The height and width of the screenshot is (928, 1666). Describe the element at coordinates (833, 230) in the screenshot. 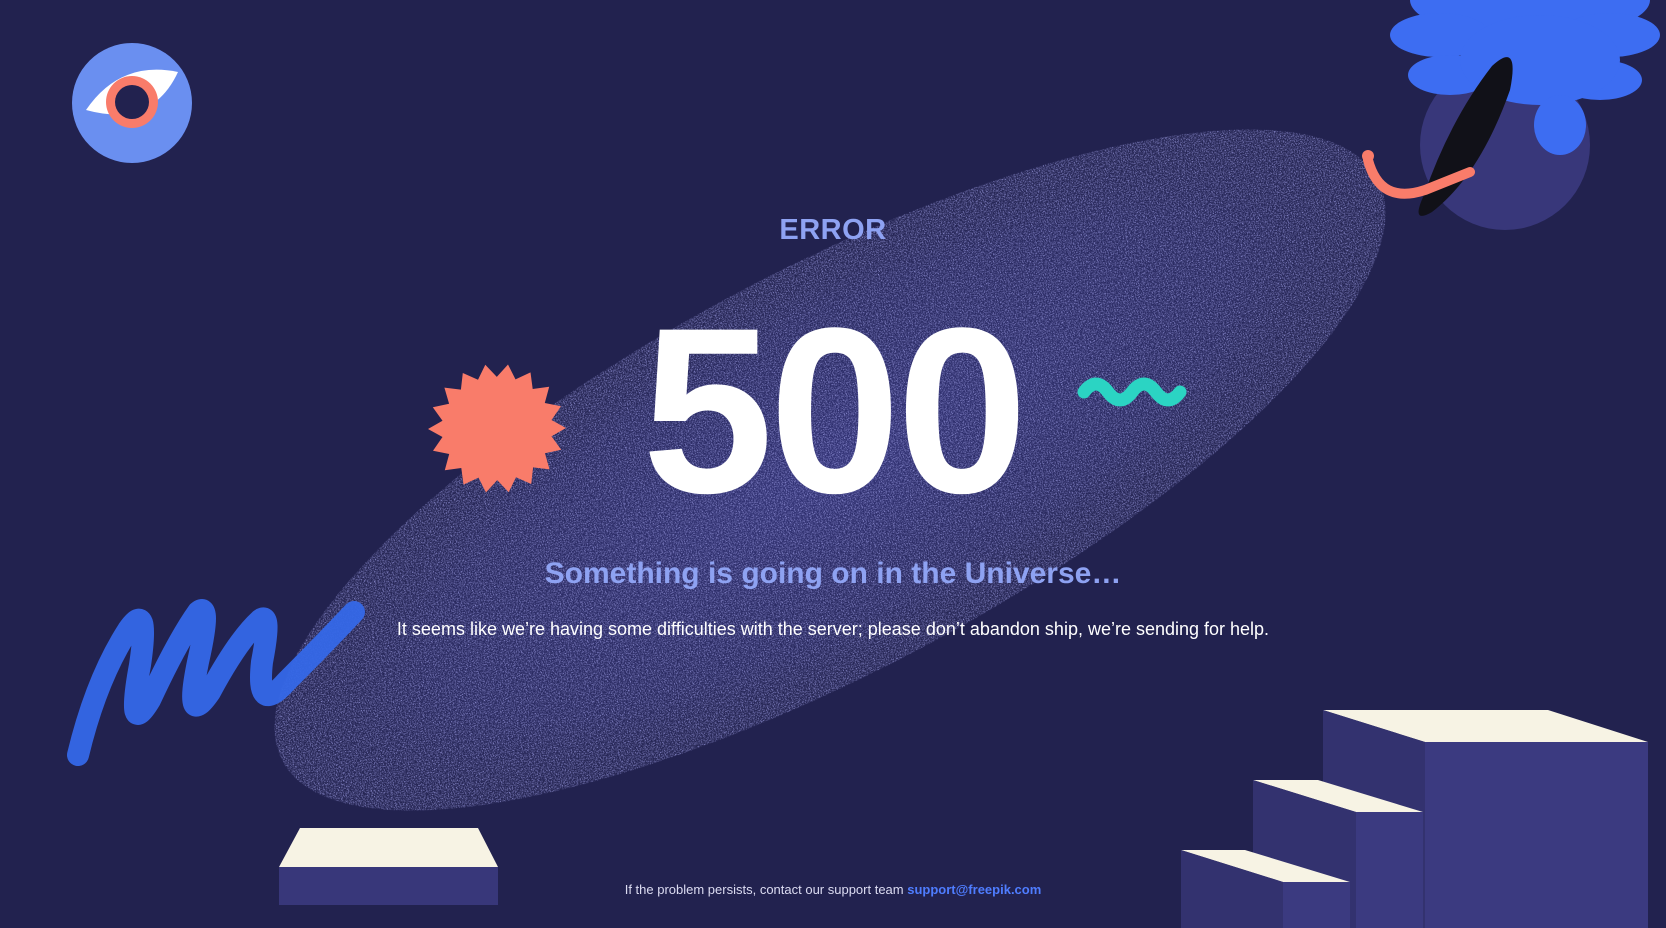

I see `error-label: ERROR` at that location.